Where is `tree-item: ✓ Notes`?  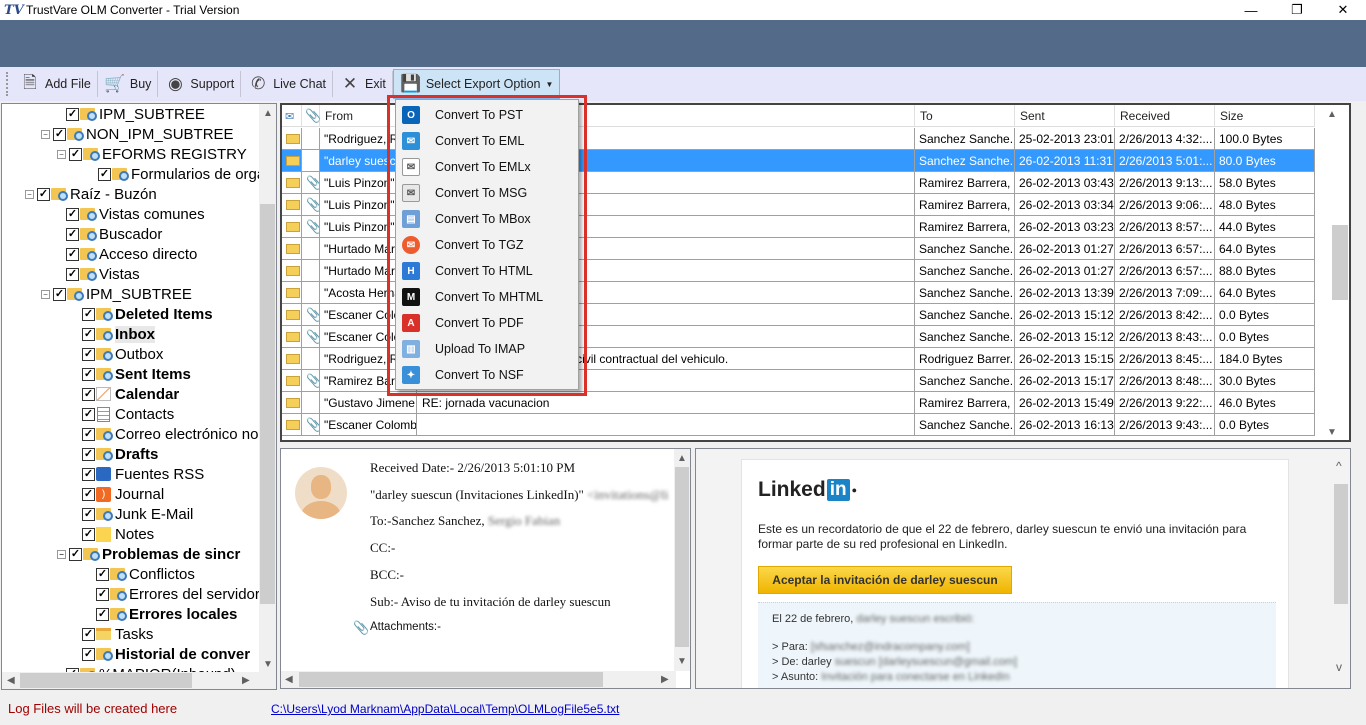 tree-item: ✓ Notes is located at coordinates (118, 534).